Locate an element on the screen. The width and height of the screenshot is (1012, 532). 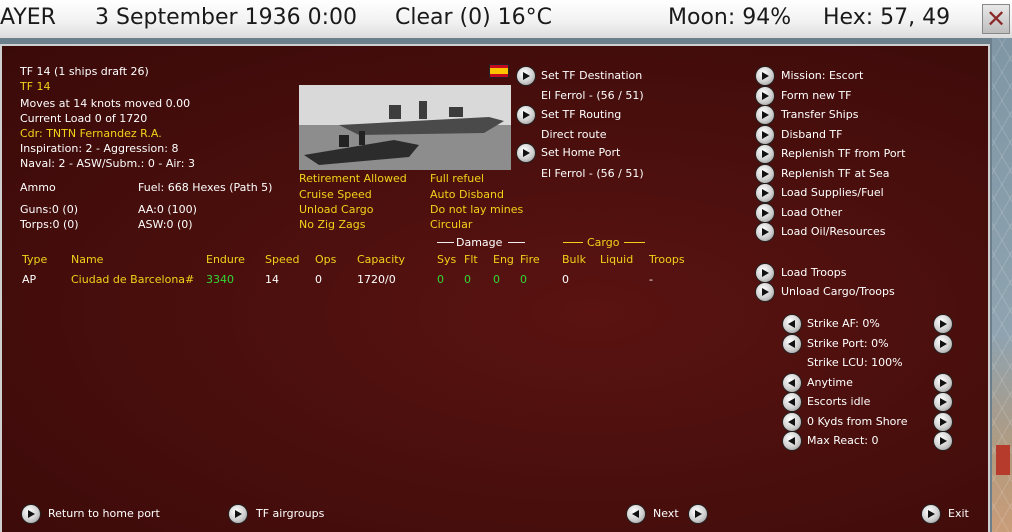
tf-header: TF 14 (1 ships draft 26) is located at coordinates (84, 71).